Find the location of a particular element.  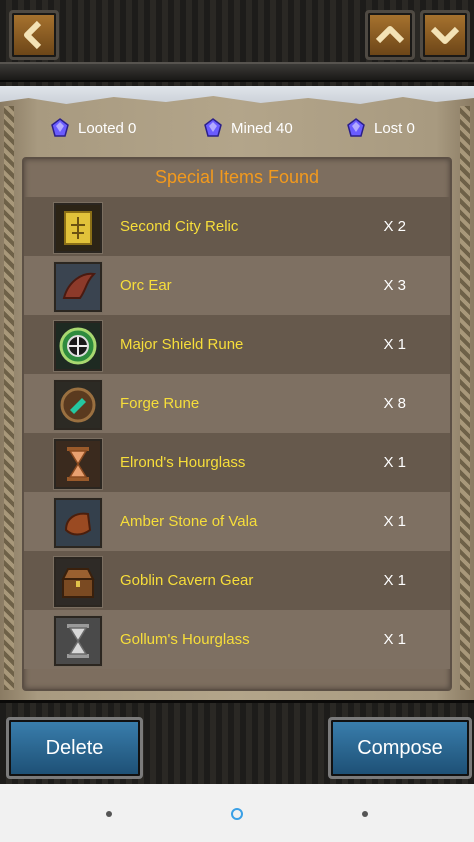

item-name: Major Shield Rune is located at coordinates (182, 344).